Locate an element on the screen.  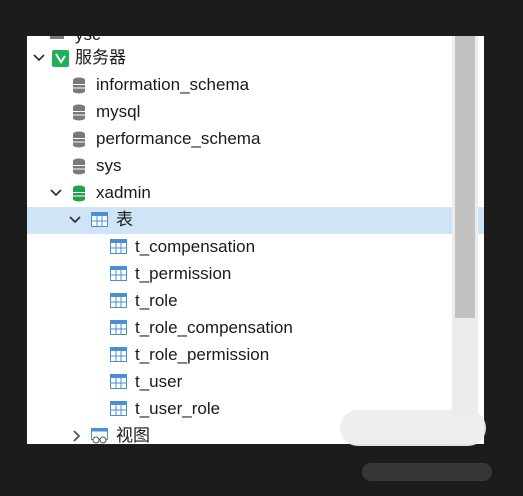
tree-item-database: mysql is located at coordinates (255, 112).